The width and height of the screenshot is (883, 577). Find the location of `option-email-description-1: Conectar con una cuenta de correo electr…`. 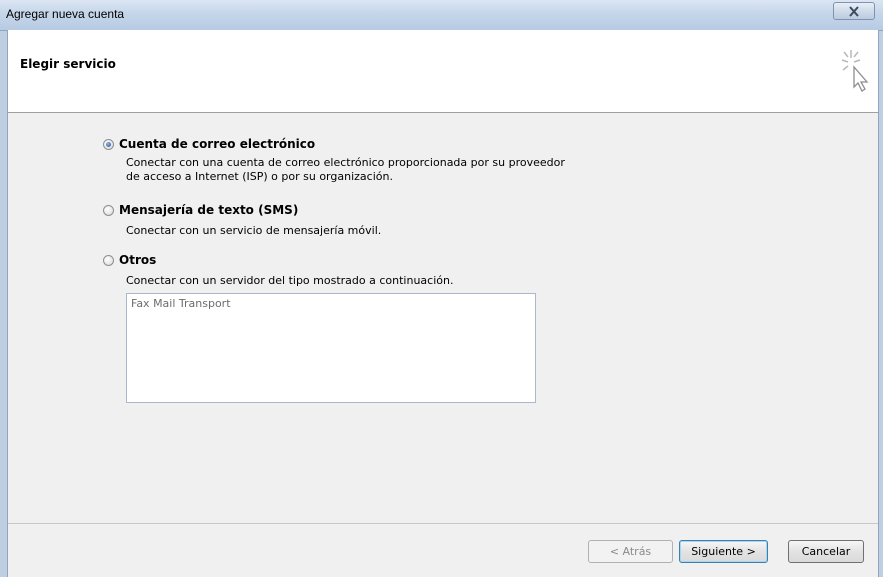

option-email-description-1: Conectar con una cuenta de correo electr… is located at coordinates (345, 162).